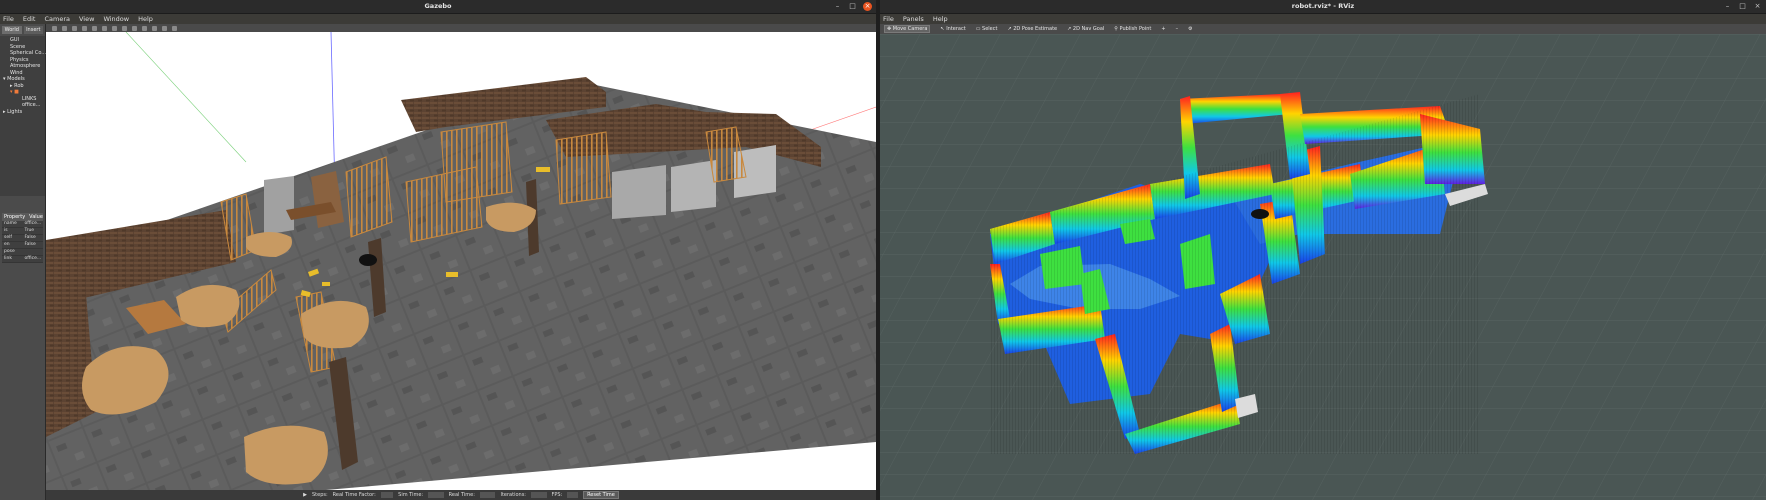  What do you see at coordinates (411, 495) in the screenshot?
I see `sim-time-label: Sim Time:` at bounding box center [411, 495].